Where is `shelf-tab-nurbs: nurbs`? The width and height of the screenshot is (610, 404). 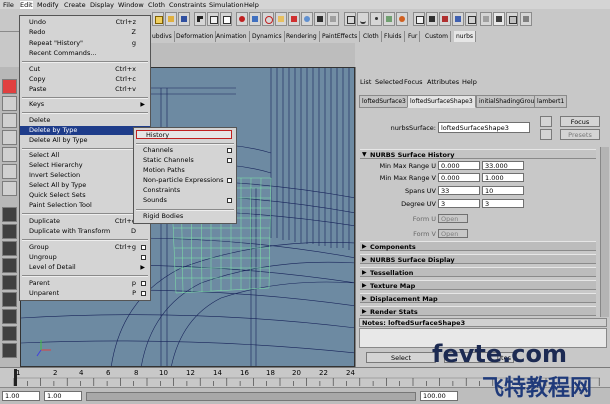 shelf-tab-nurbs: nurbs is located at coordinates (465, 36).